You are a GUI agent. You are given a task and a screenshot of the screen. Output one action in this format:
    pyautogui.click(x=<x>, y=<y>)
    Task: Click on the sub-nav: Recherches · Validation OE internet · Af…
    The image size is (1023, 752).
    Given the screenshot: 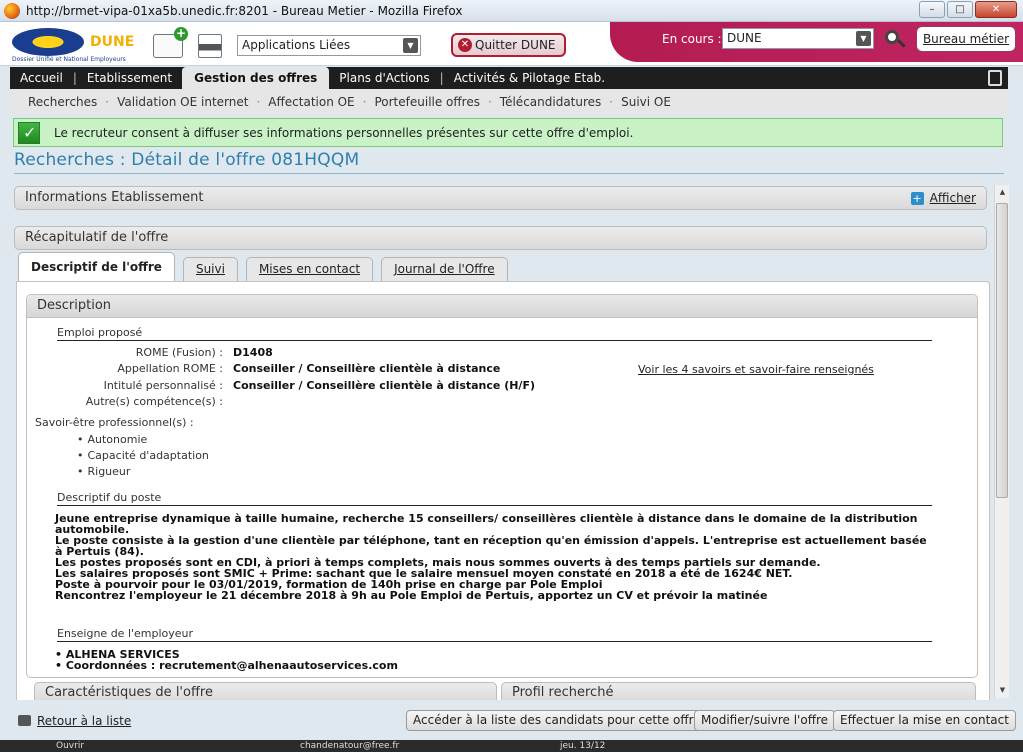 What is the action you would take?
    pyautogui.click(x=509, y=102)
    